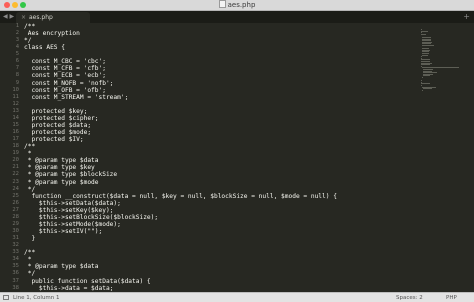 This screenshot has width=474, height=302. What do you see at coordinates (52, 33) in the screenshot?
I see `code-line: Aes encryption` at bounding box center [52, 33].